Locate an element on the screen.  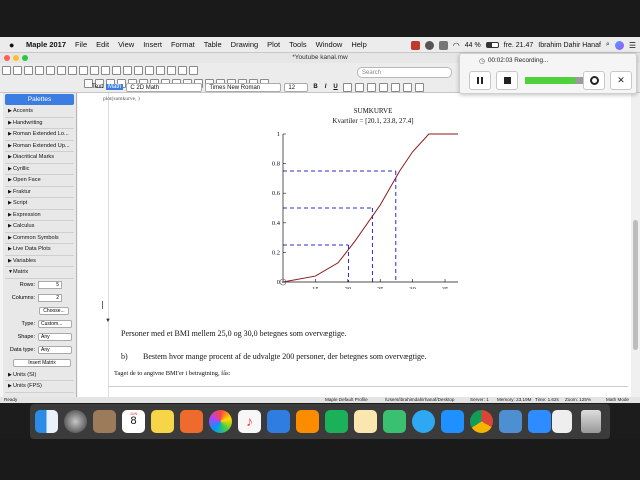
pages-icon is located at coordinates (307, 421).